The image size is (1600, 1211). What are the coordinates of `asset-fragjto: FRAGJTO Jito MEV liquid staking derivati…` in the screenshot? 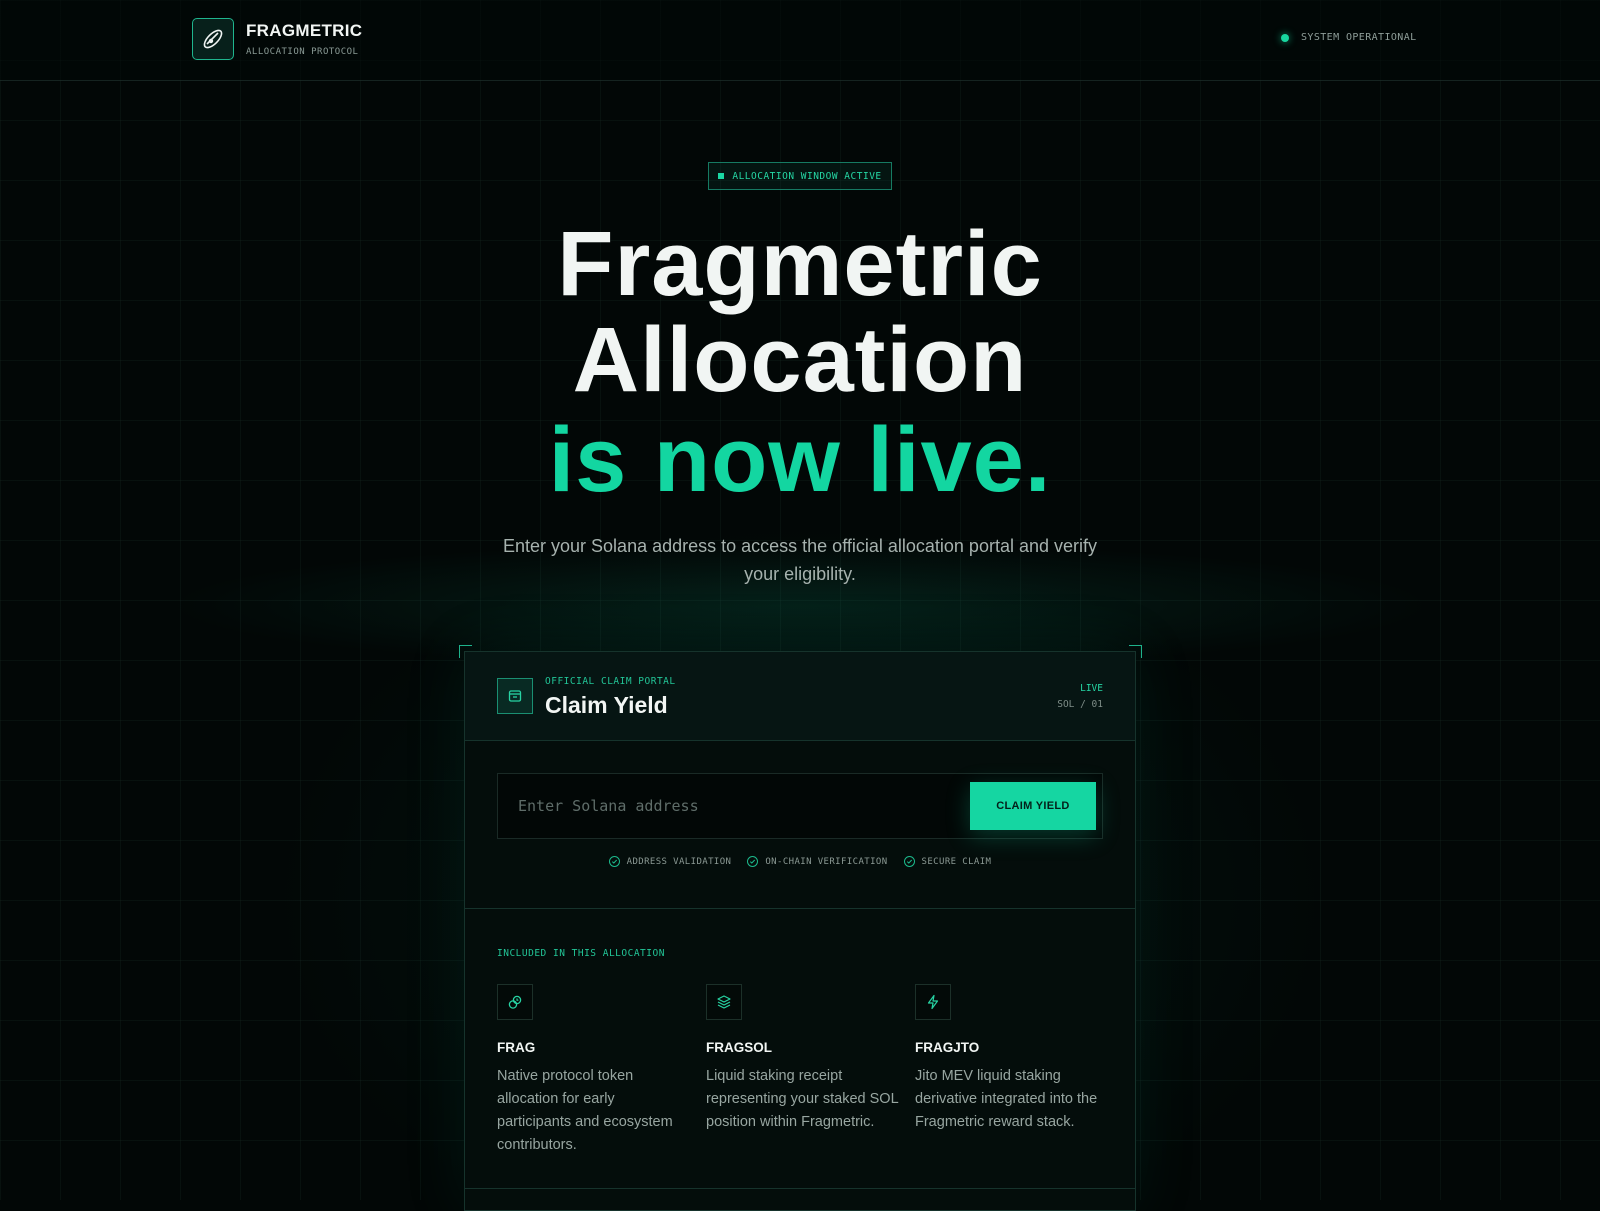 It's located at (1012, 1059).